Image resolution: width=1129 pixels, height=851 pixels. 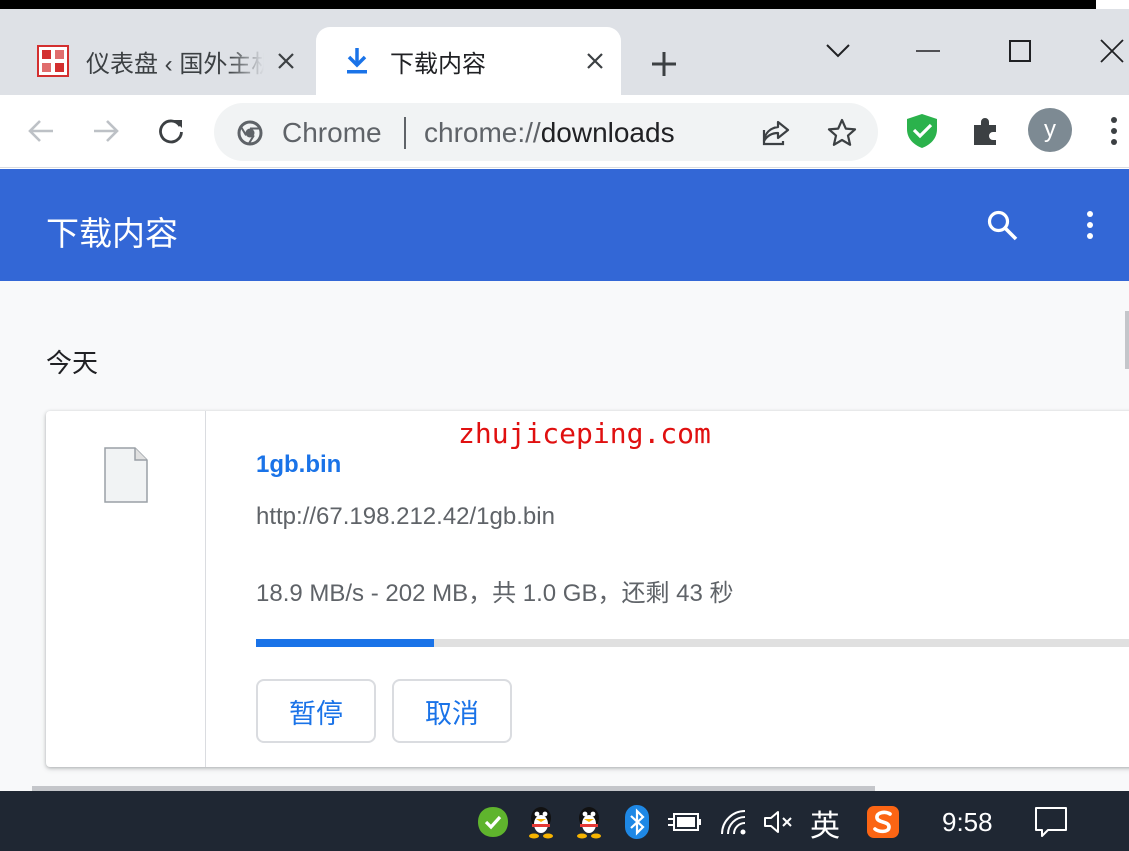 I want to click on download-status: 18.9 MB/s - 202 MB，共 1.0 GB，还剩 43 秒, so click(x=495, y=593).